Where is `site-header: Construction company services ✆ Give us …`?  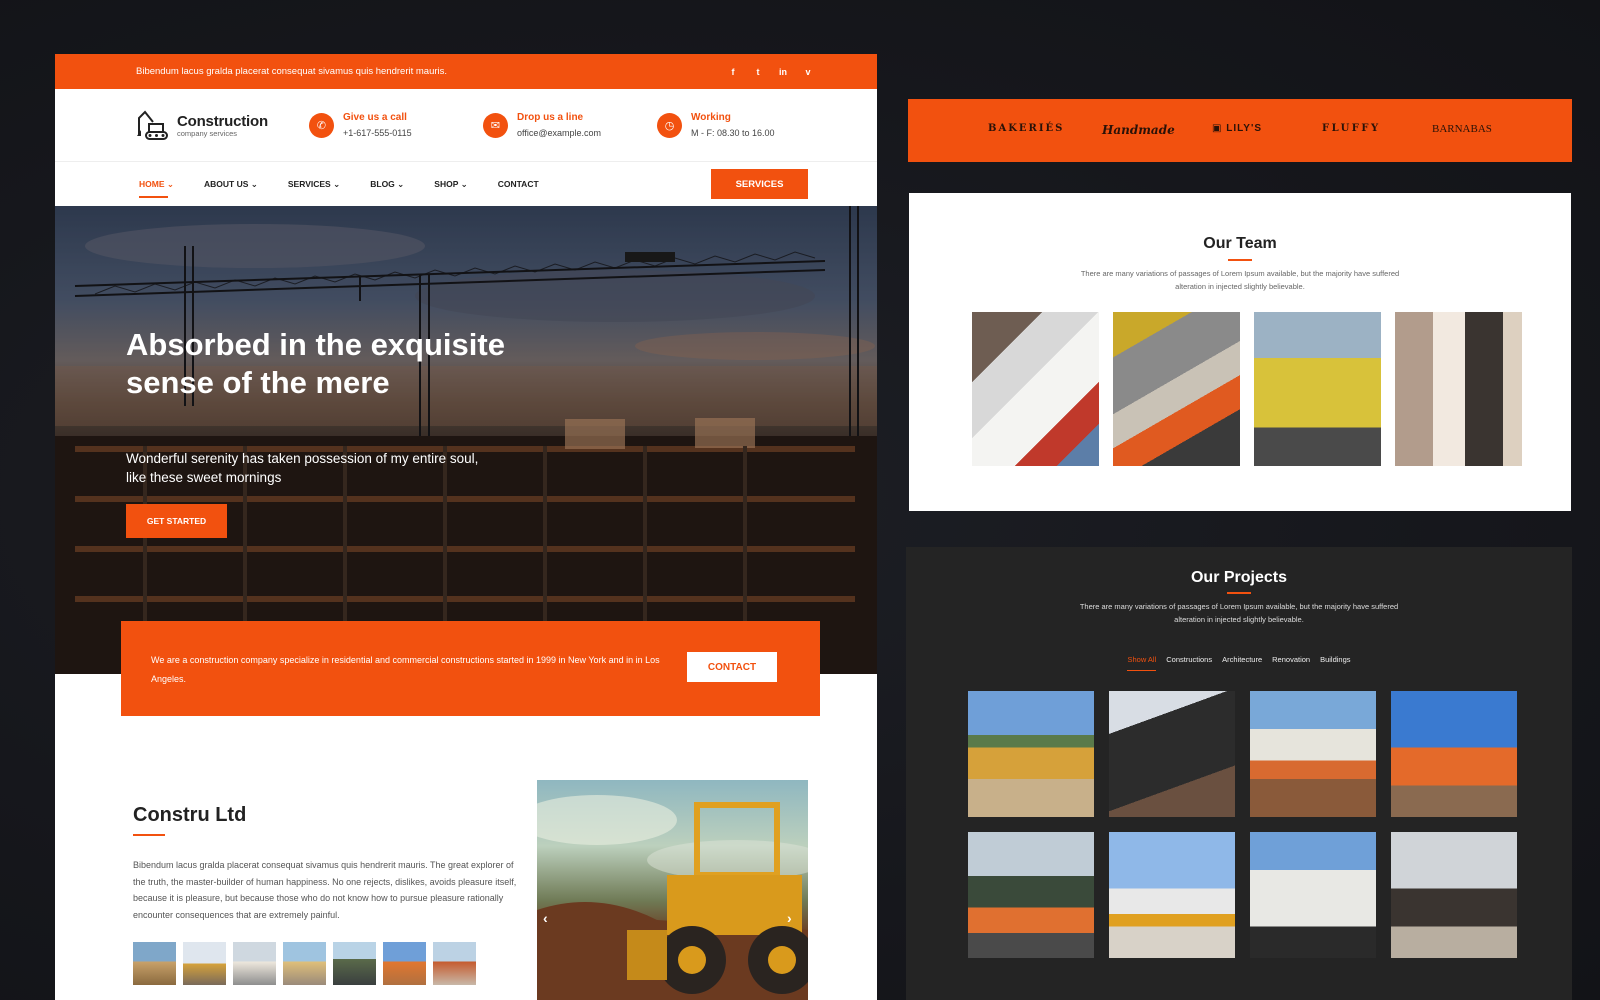
site-header: Construction company services ✆ Give us … is located at coordinates (466, 125).